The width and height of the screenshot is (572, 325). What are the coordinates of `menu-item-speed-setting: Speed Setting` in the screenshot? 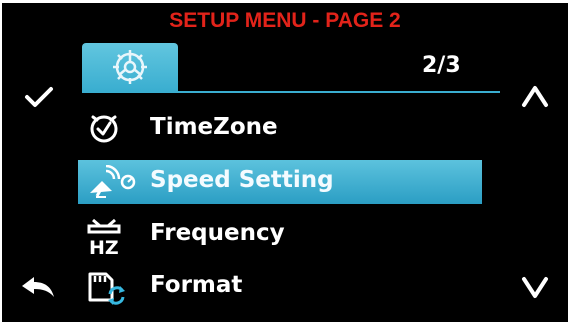 It's located at (280, 182).